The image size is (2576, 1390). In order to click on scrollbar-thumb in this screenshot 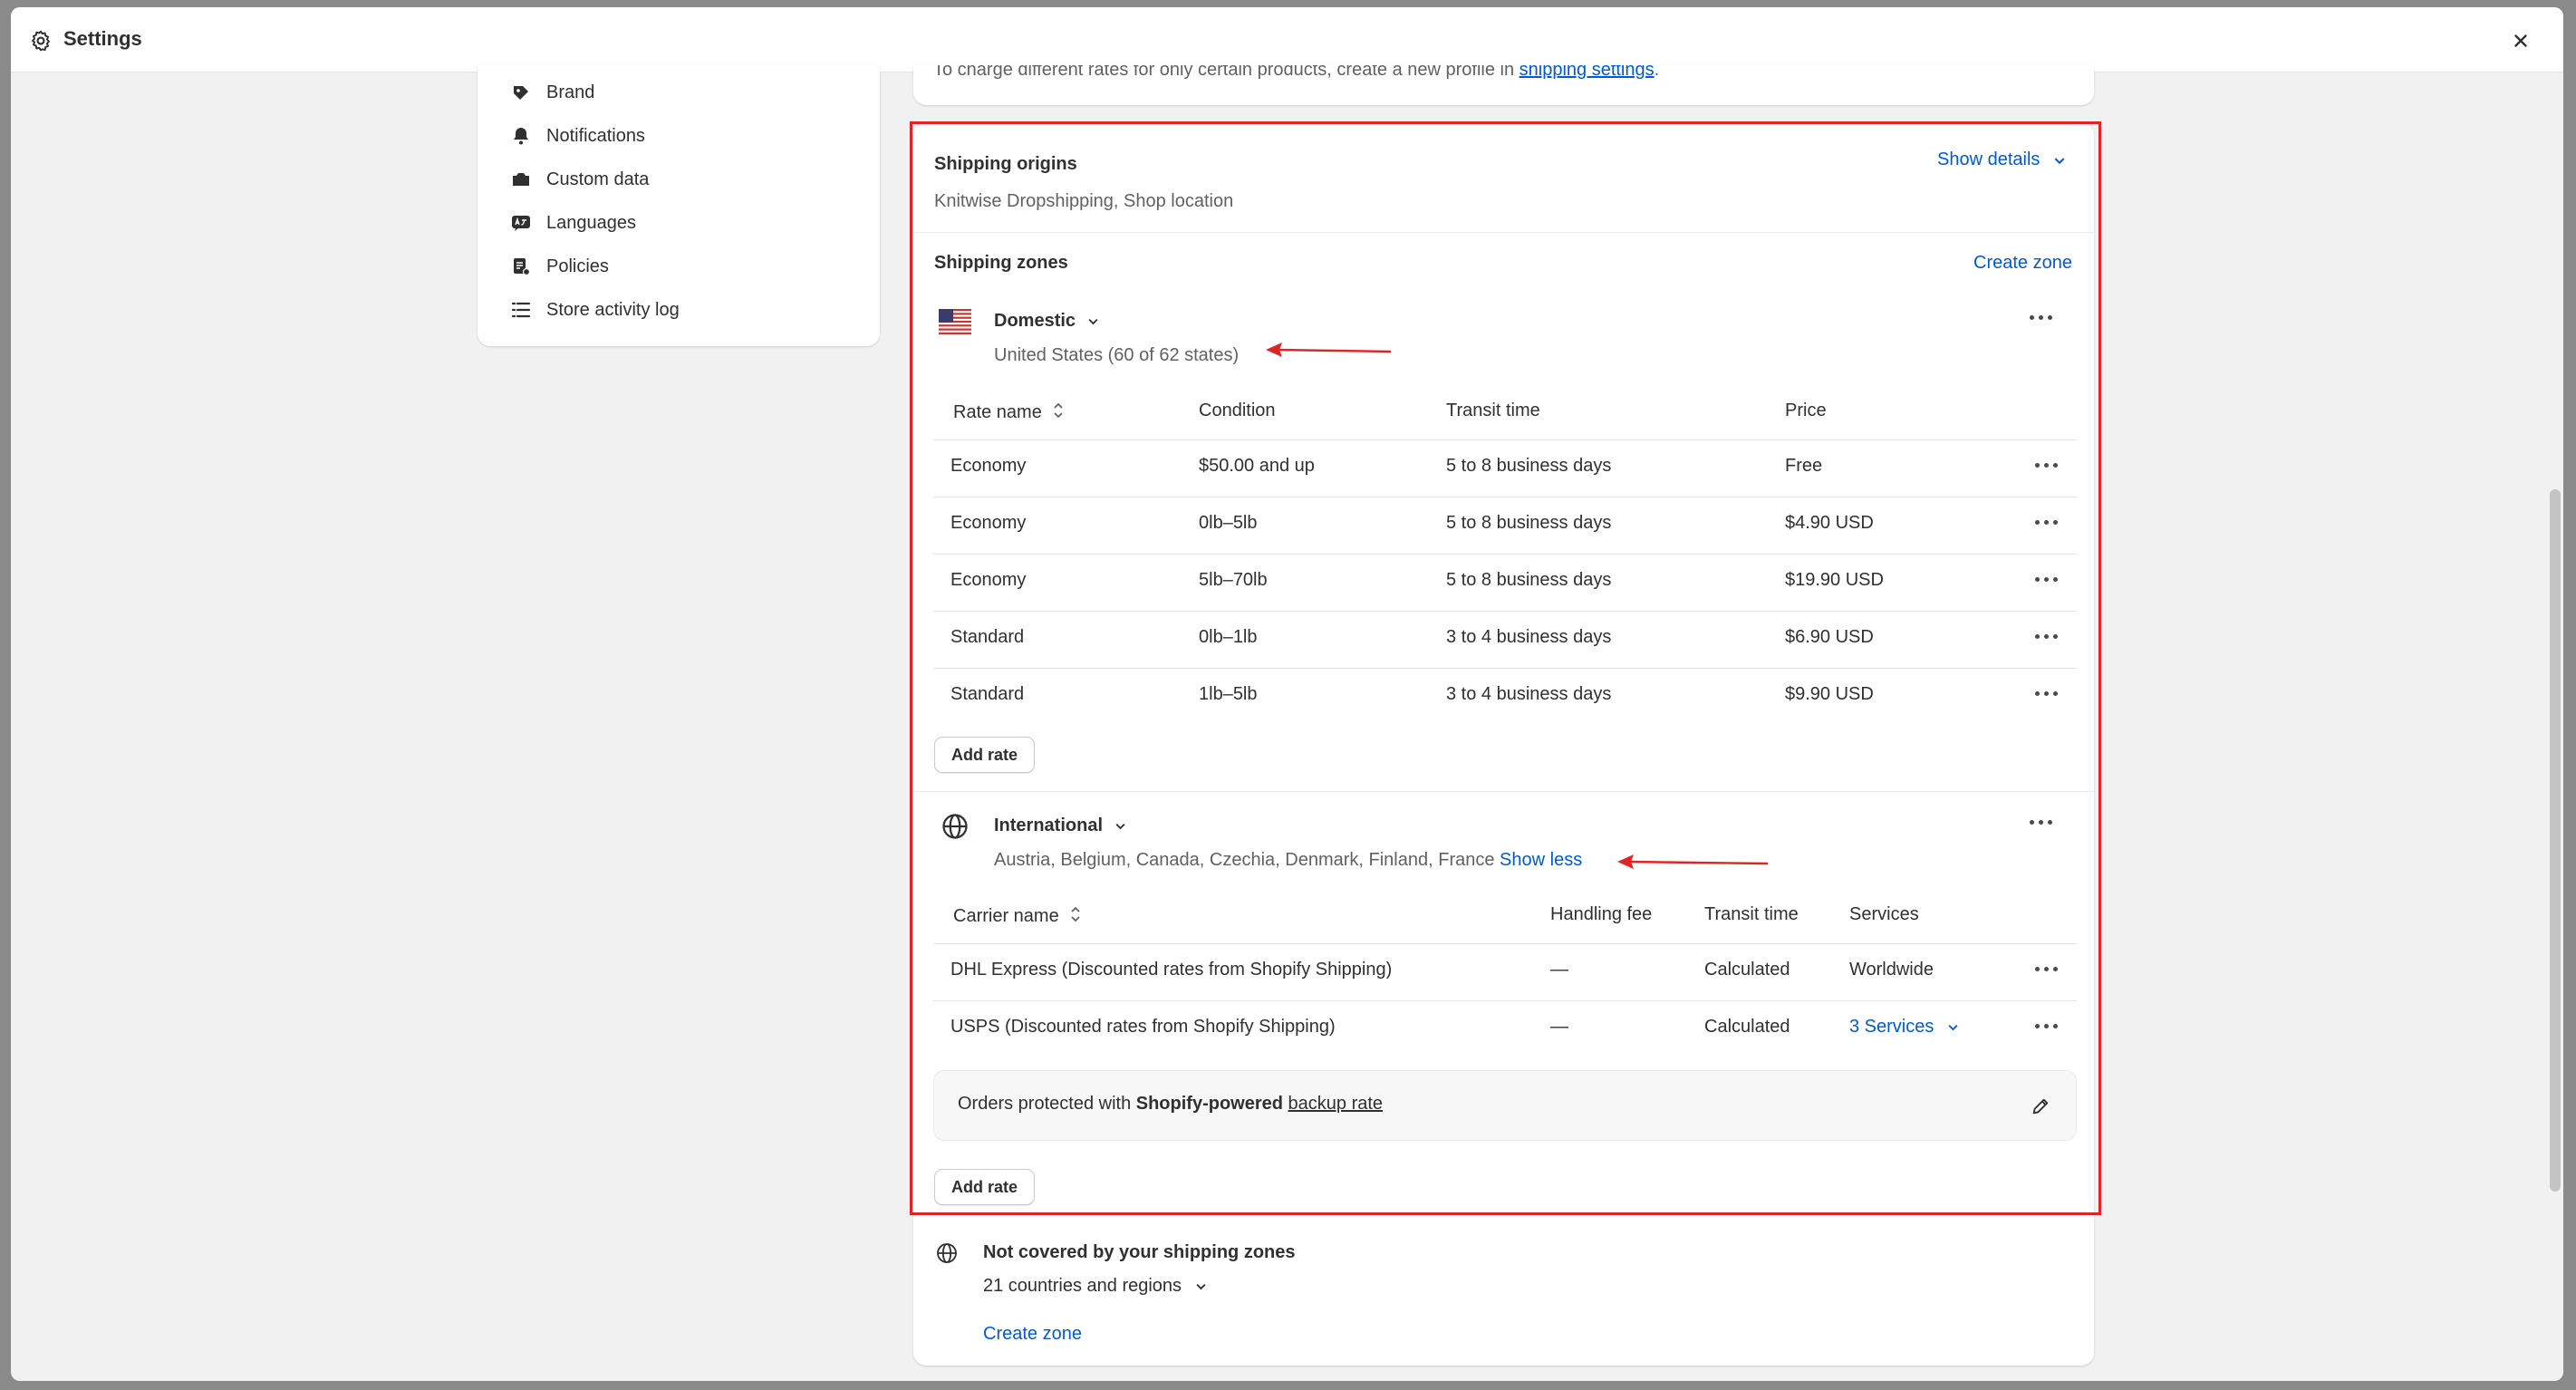, I will do `click(2555, 840)`.